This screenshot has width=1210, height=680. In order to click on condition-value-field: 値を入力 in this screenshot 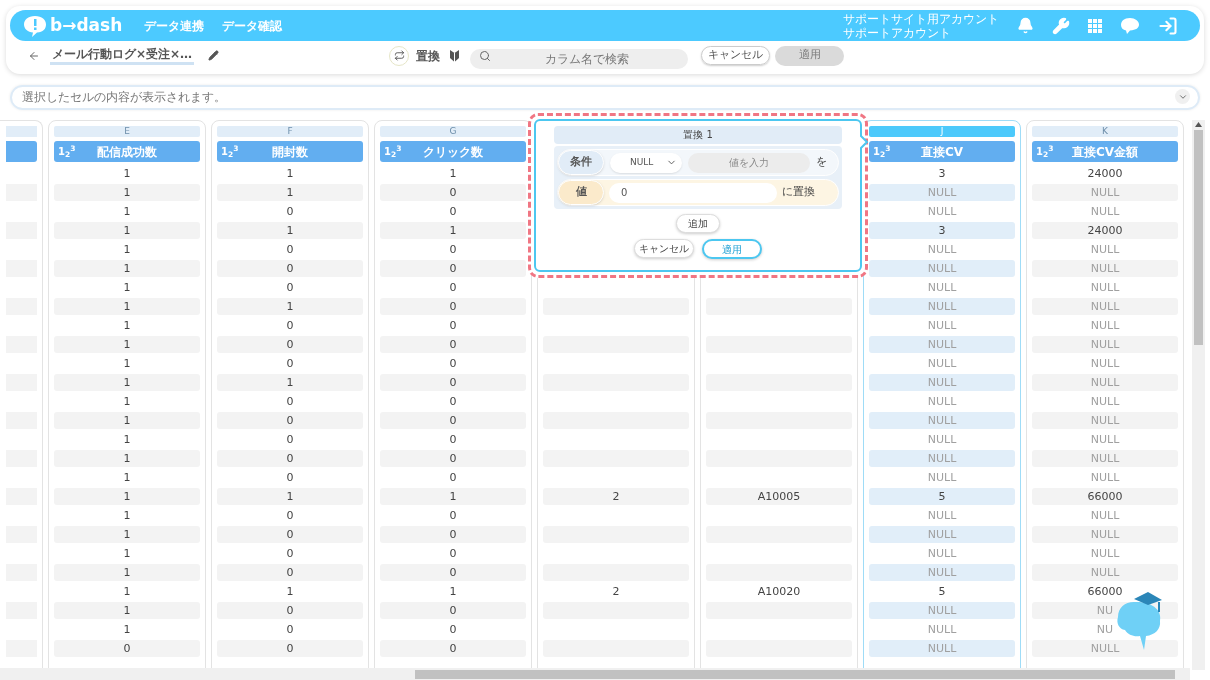, I will do `click(749, 162)`.